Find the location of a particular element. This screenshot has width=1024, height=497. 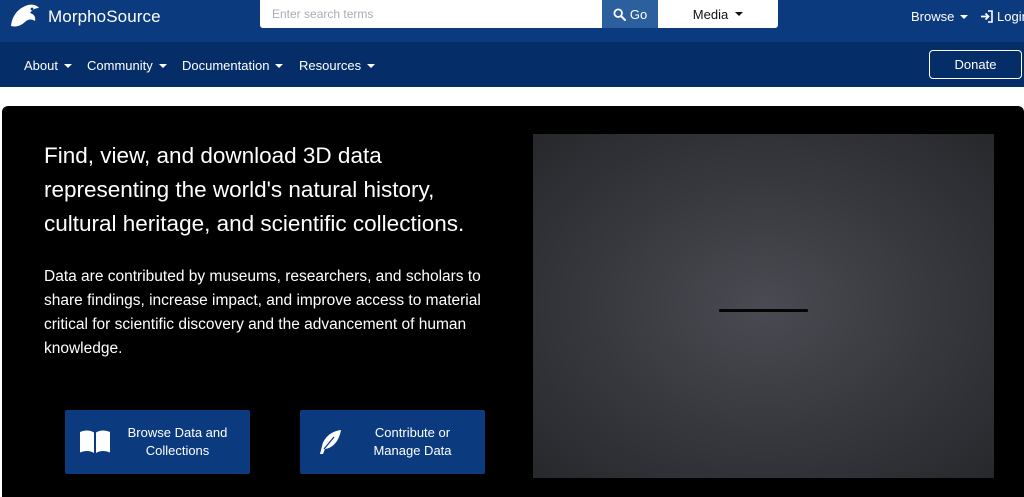

contribute-data-label: Contribute or Manage Data is located at coordinates (415, 442).